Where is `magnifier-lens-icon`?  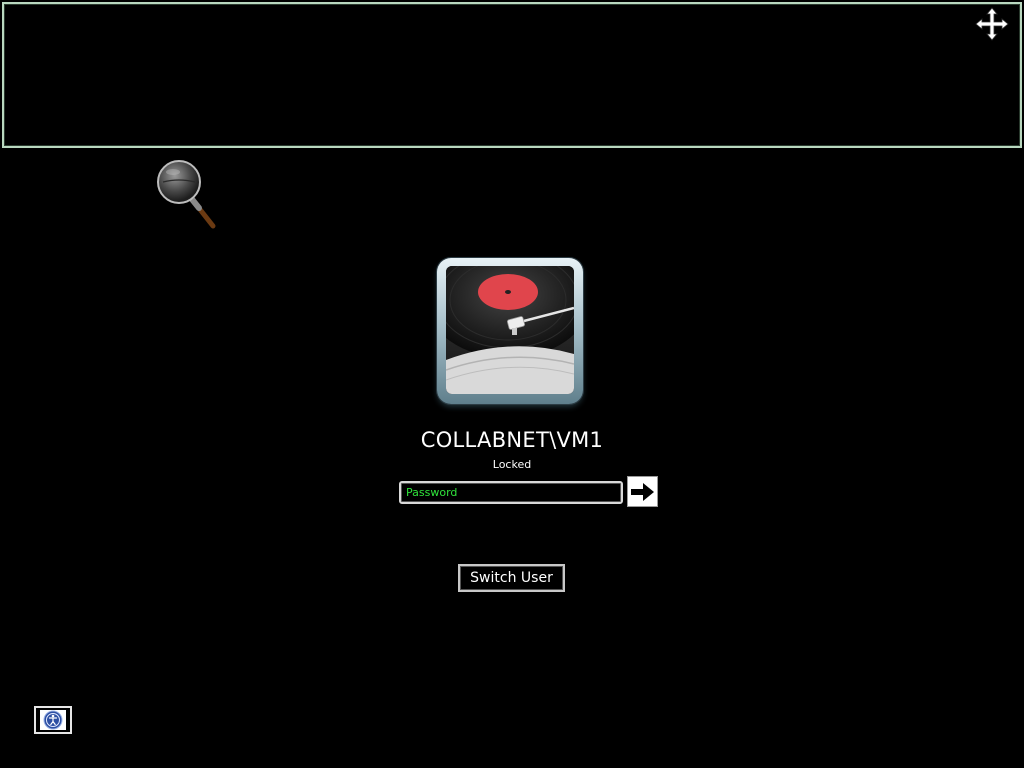
magnifier-lens-icon is located at coordinates (187, 194).